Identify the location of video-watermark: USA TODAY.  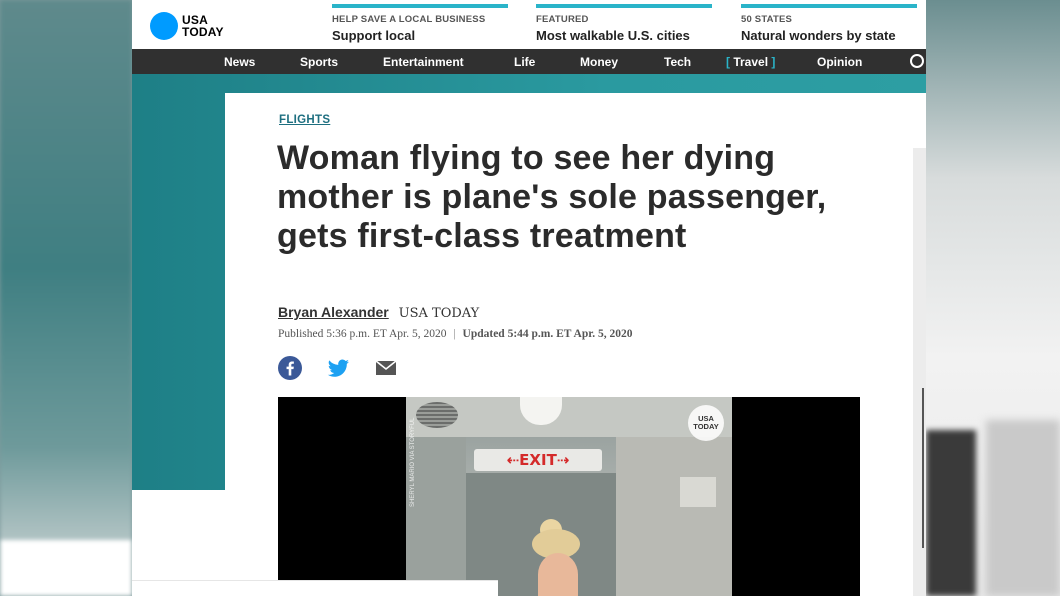
(706, 423).